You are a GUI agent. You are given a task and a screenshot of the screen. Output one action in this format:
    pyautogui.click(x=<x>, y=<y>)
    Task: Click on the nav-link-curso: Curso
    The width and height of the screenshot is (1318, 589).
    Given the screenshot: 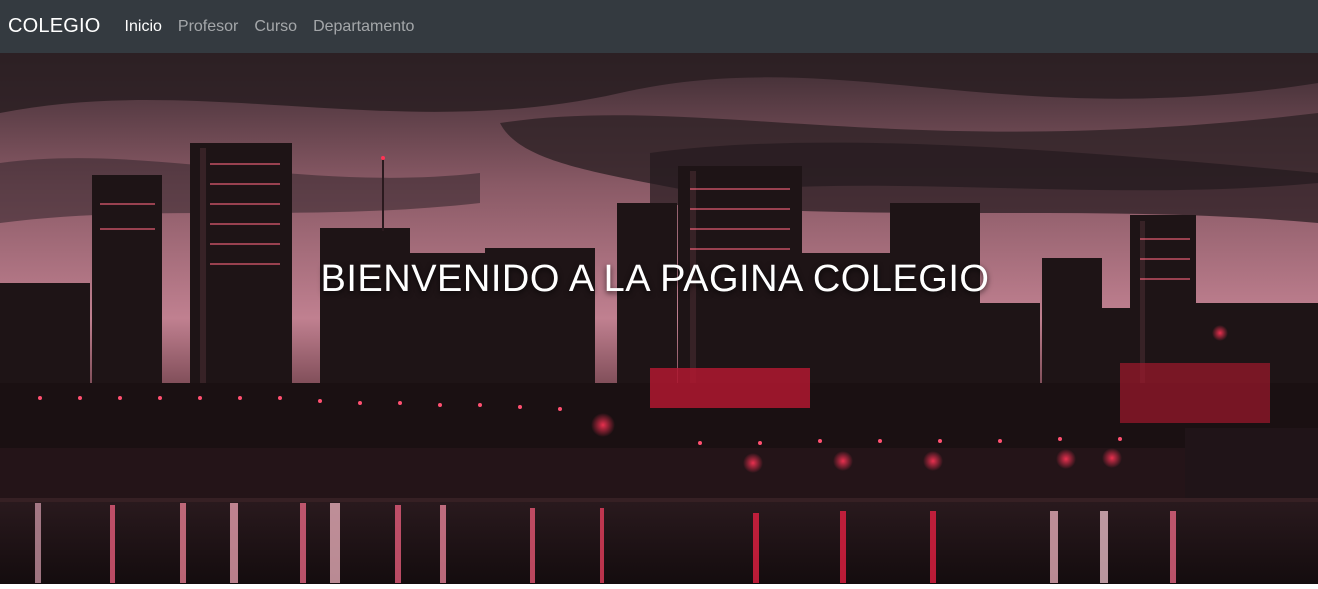 What is the action you would take?
    pyautogui.click(x=275, y=27)
    